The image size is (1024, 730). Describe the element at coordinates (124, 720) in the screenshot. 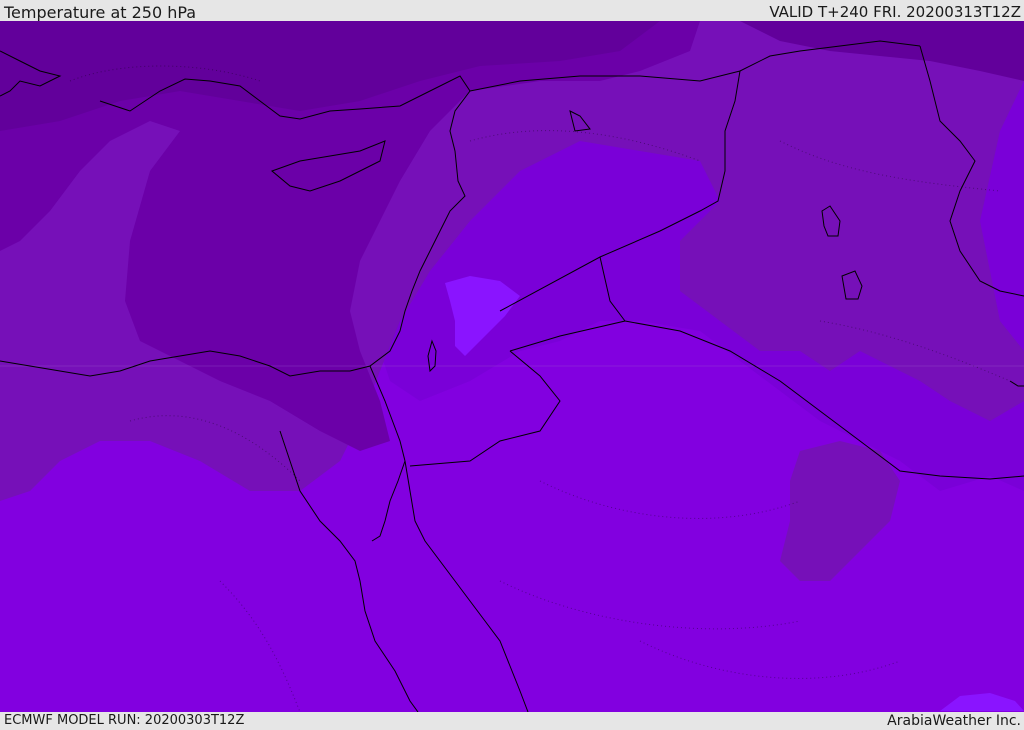

I see `model-run-label: ECMWF MODEL RUN: 20200303T12Z` at that location.